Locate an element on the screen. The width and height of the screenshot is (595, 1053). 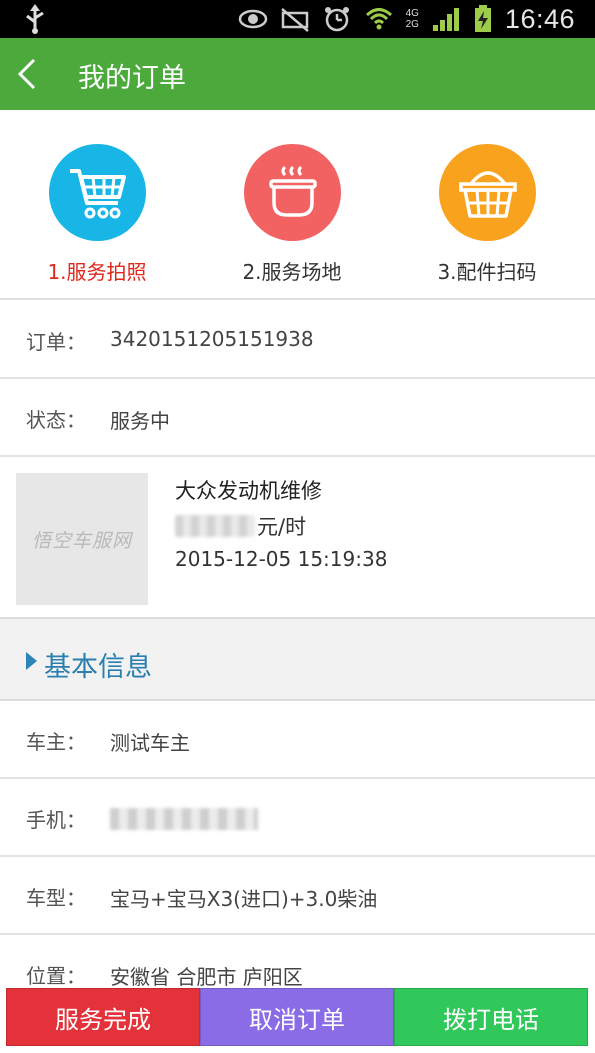
section-title: 基本信息 is located at coordinates (98, 667).